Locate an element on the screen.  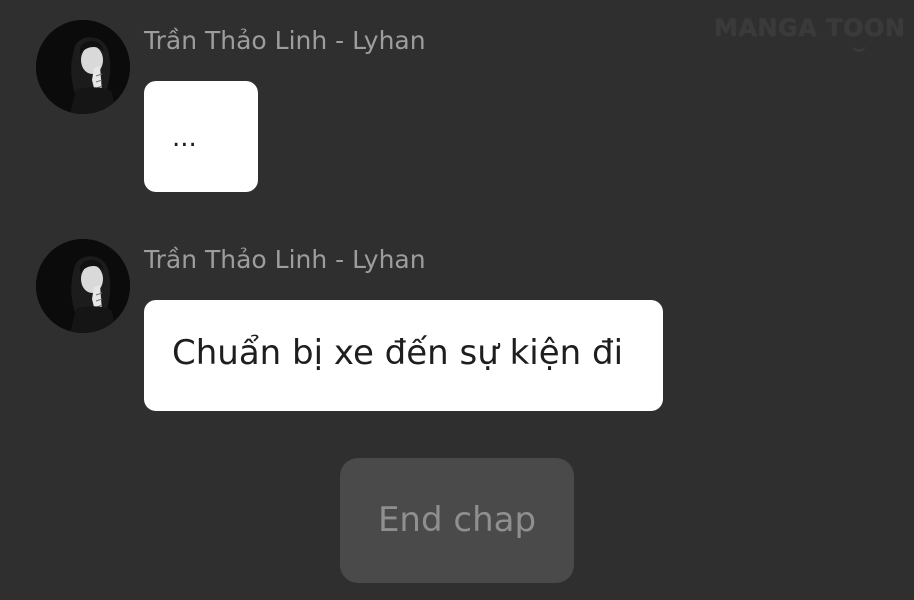
watermark-logo: MANGA TOON is located at coordinates (810, 34).